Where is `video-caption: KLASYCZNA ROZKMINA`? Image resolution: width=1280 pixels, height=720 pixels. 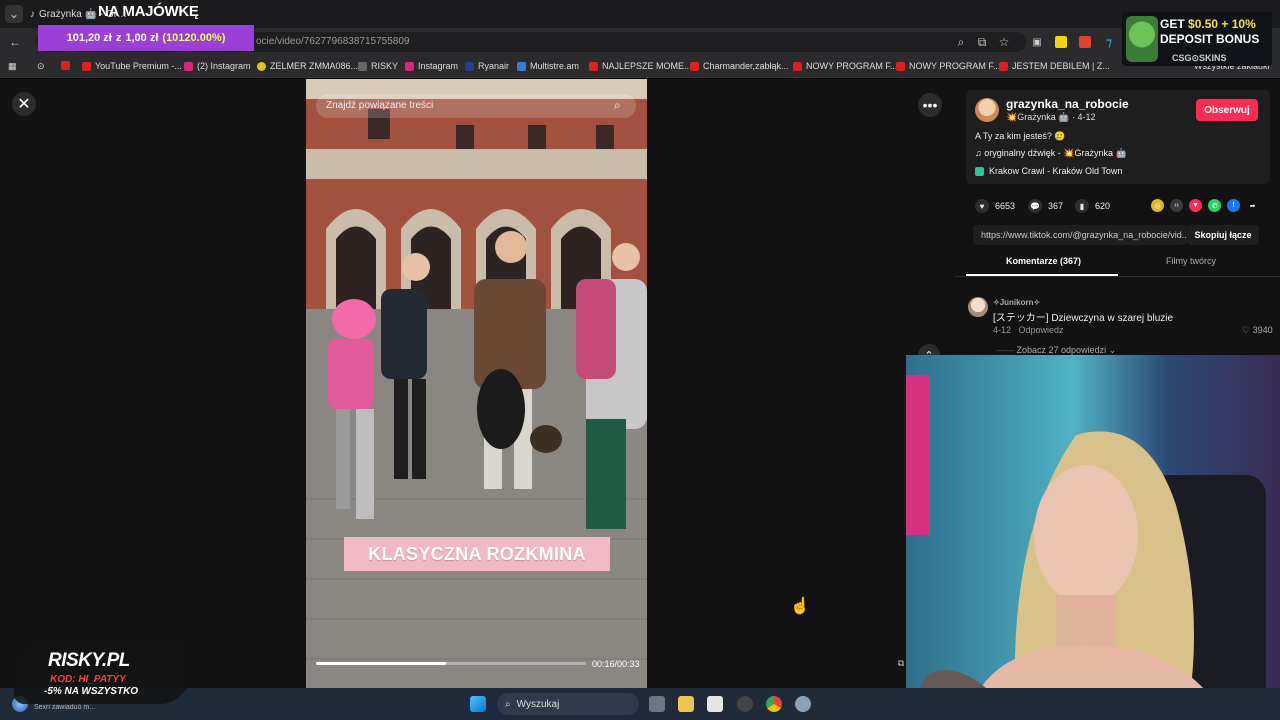 video-caption: KLASYCZNA ROZKMINA is located at coordinates (477, 554).